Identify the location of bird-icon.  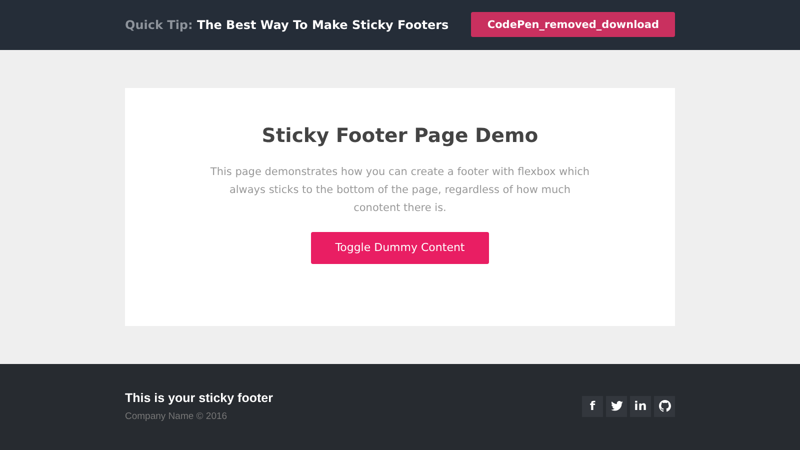
(616, 406).